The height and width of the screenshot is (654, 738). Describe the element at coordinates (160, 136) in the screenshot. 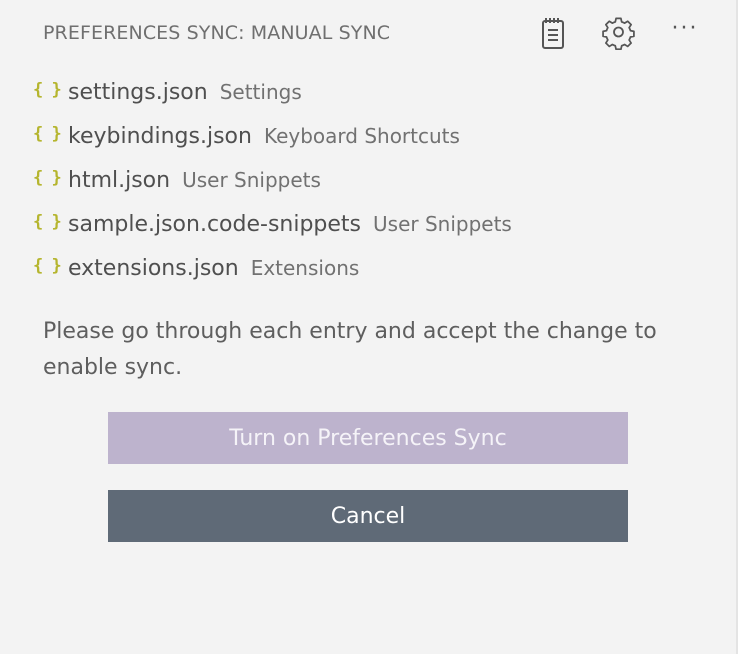

I see `entry-name: keybindings.json` at that location.